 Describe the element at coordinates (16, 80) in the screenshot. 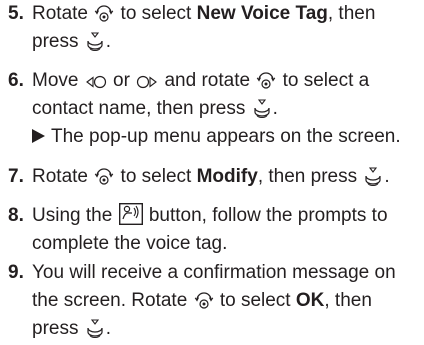

I see `step-number: 6.` at that location.